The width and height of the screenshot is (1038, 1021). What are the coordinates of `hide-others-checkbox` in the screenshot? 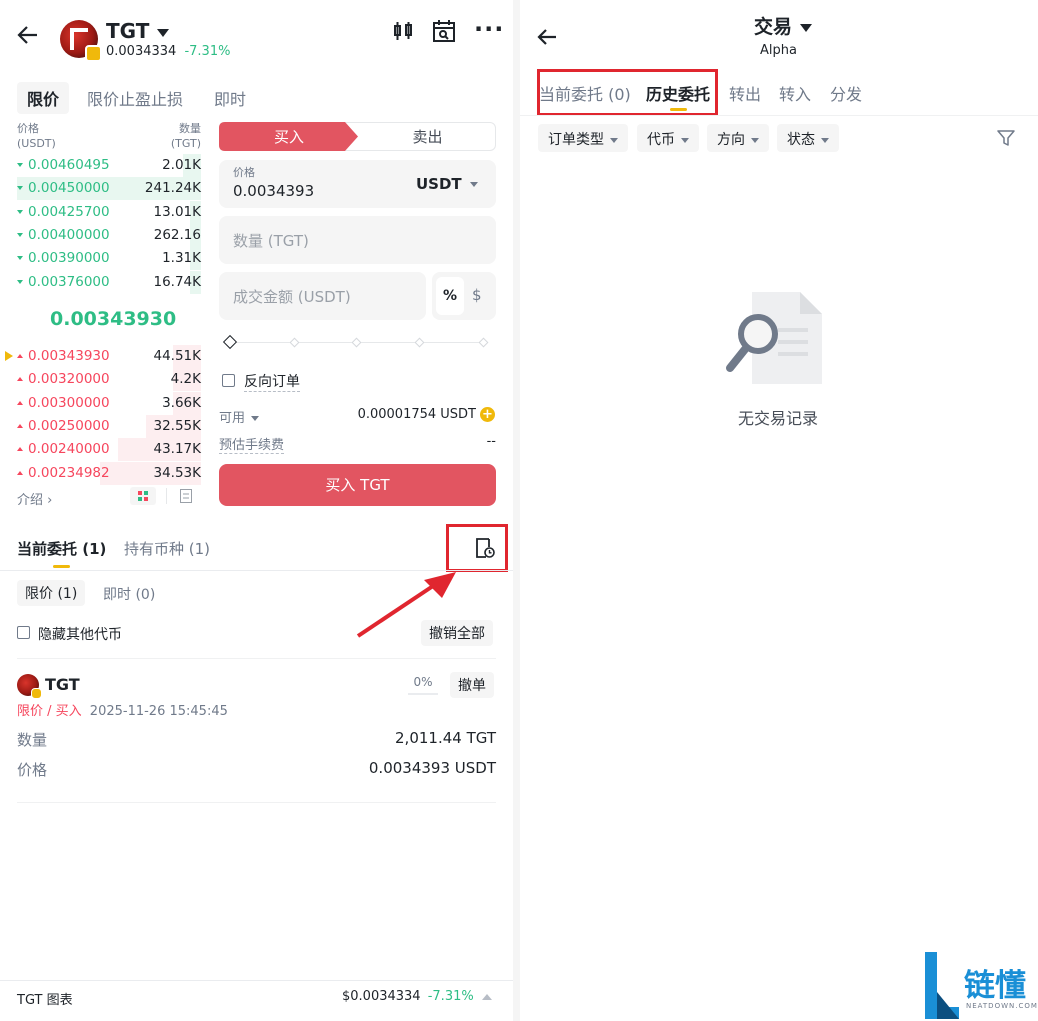 It's located at (23, 632).